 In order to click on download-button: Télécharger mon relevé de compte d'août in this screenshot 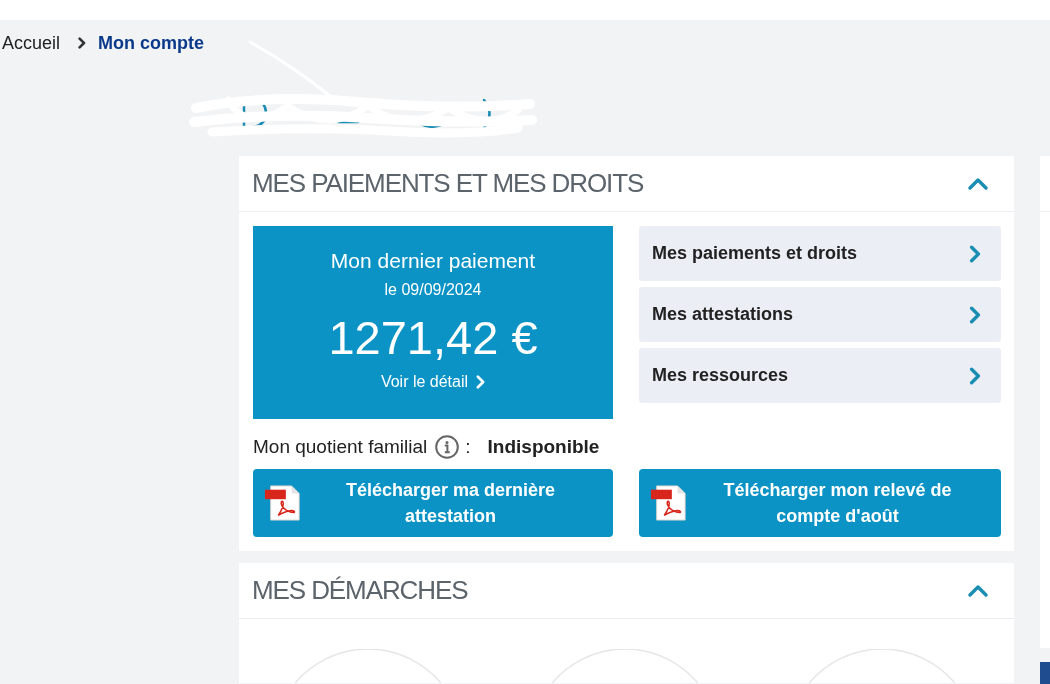, I will do `click(820, 503)`.